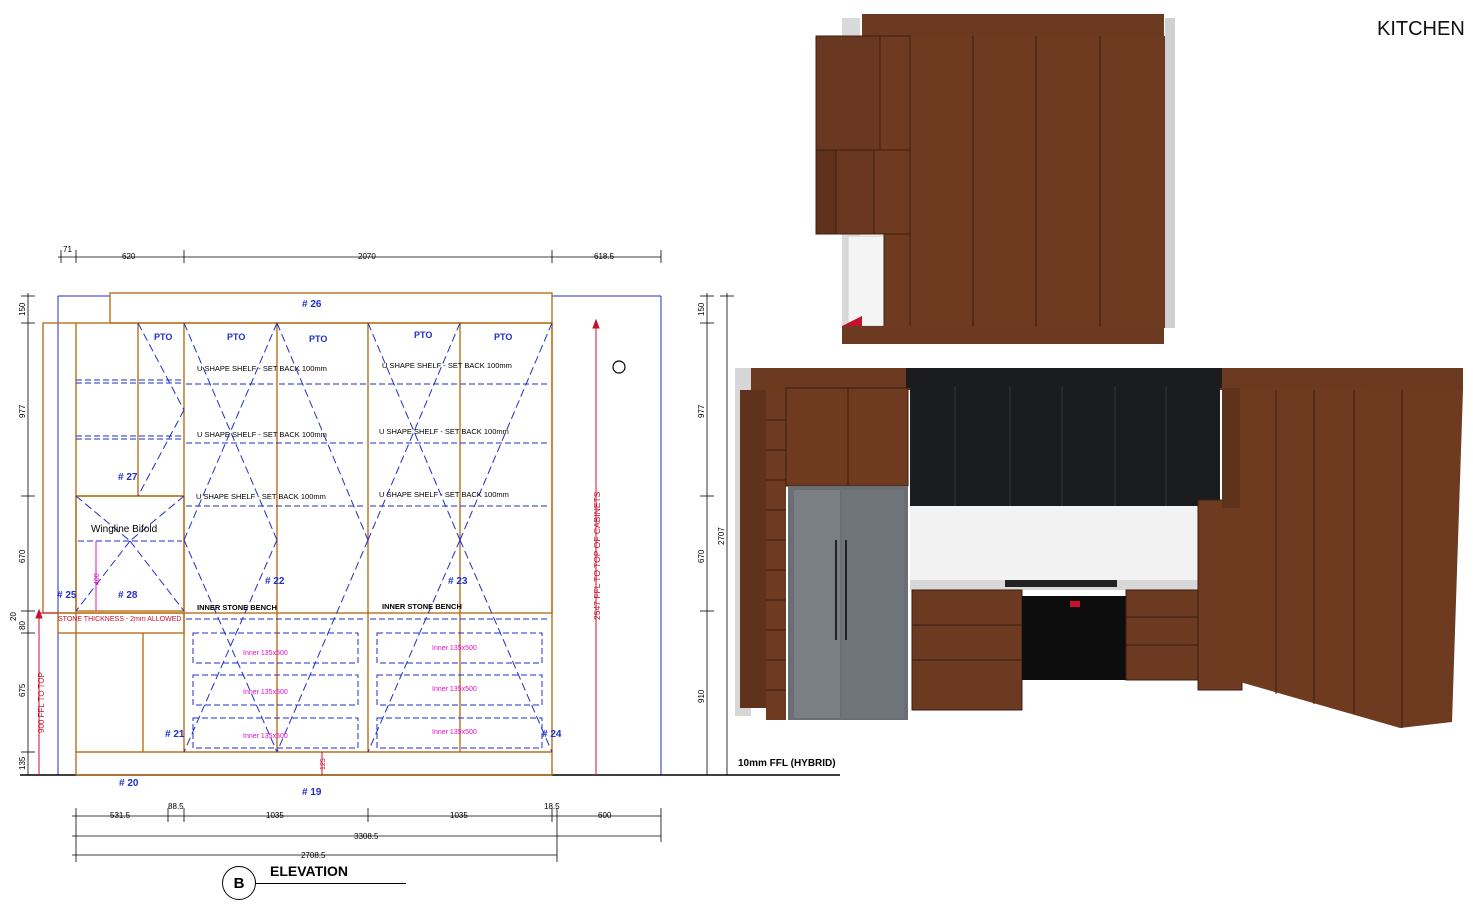 The image size is (1473, 906). Describe the element at coordinates (552, 806) in the screenshot. I see `dim-bottom-18-5: 18.5` at that location.